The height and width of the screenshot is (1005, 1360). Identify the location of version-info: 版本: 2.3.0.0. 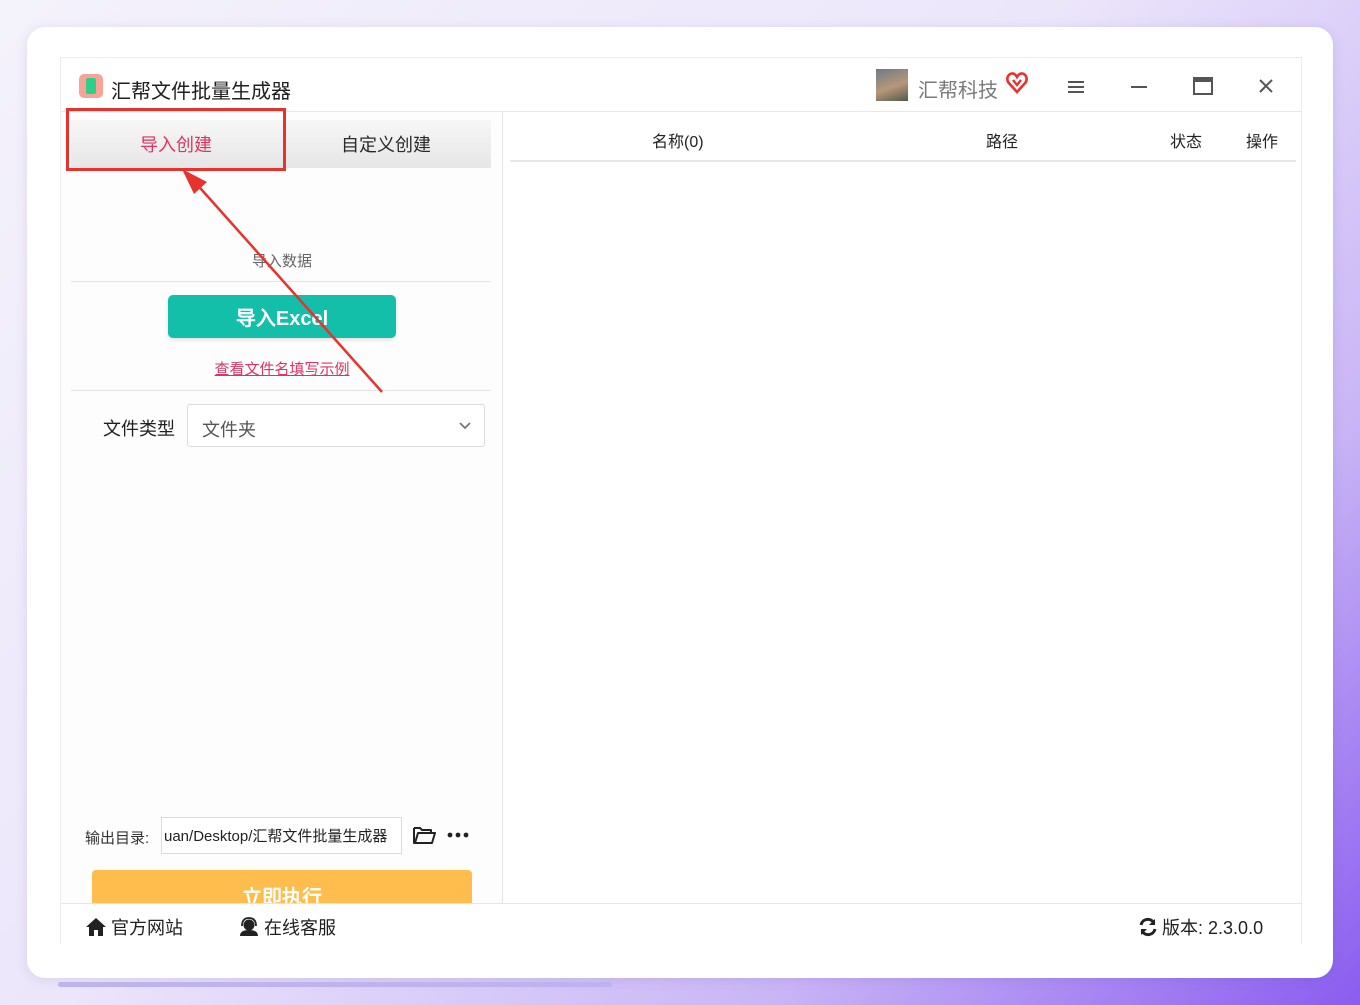
(1200, 927).